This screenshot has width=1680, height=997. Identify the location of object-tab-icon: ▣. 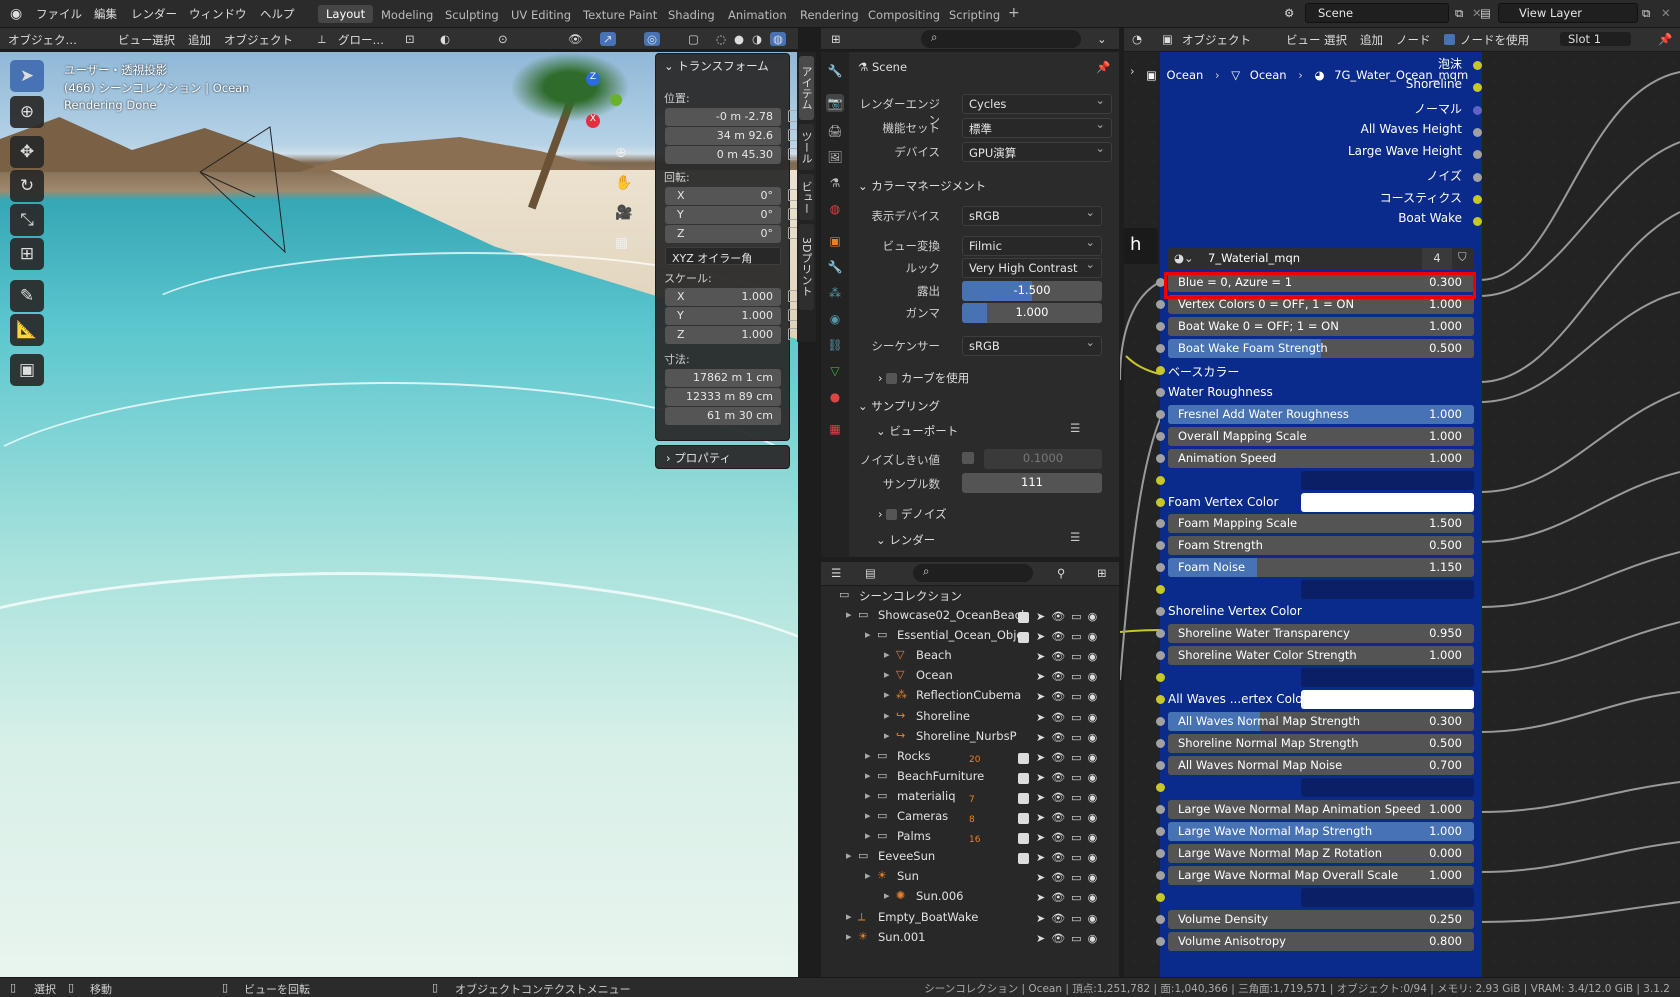
(835, 241).